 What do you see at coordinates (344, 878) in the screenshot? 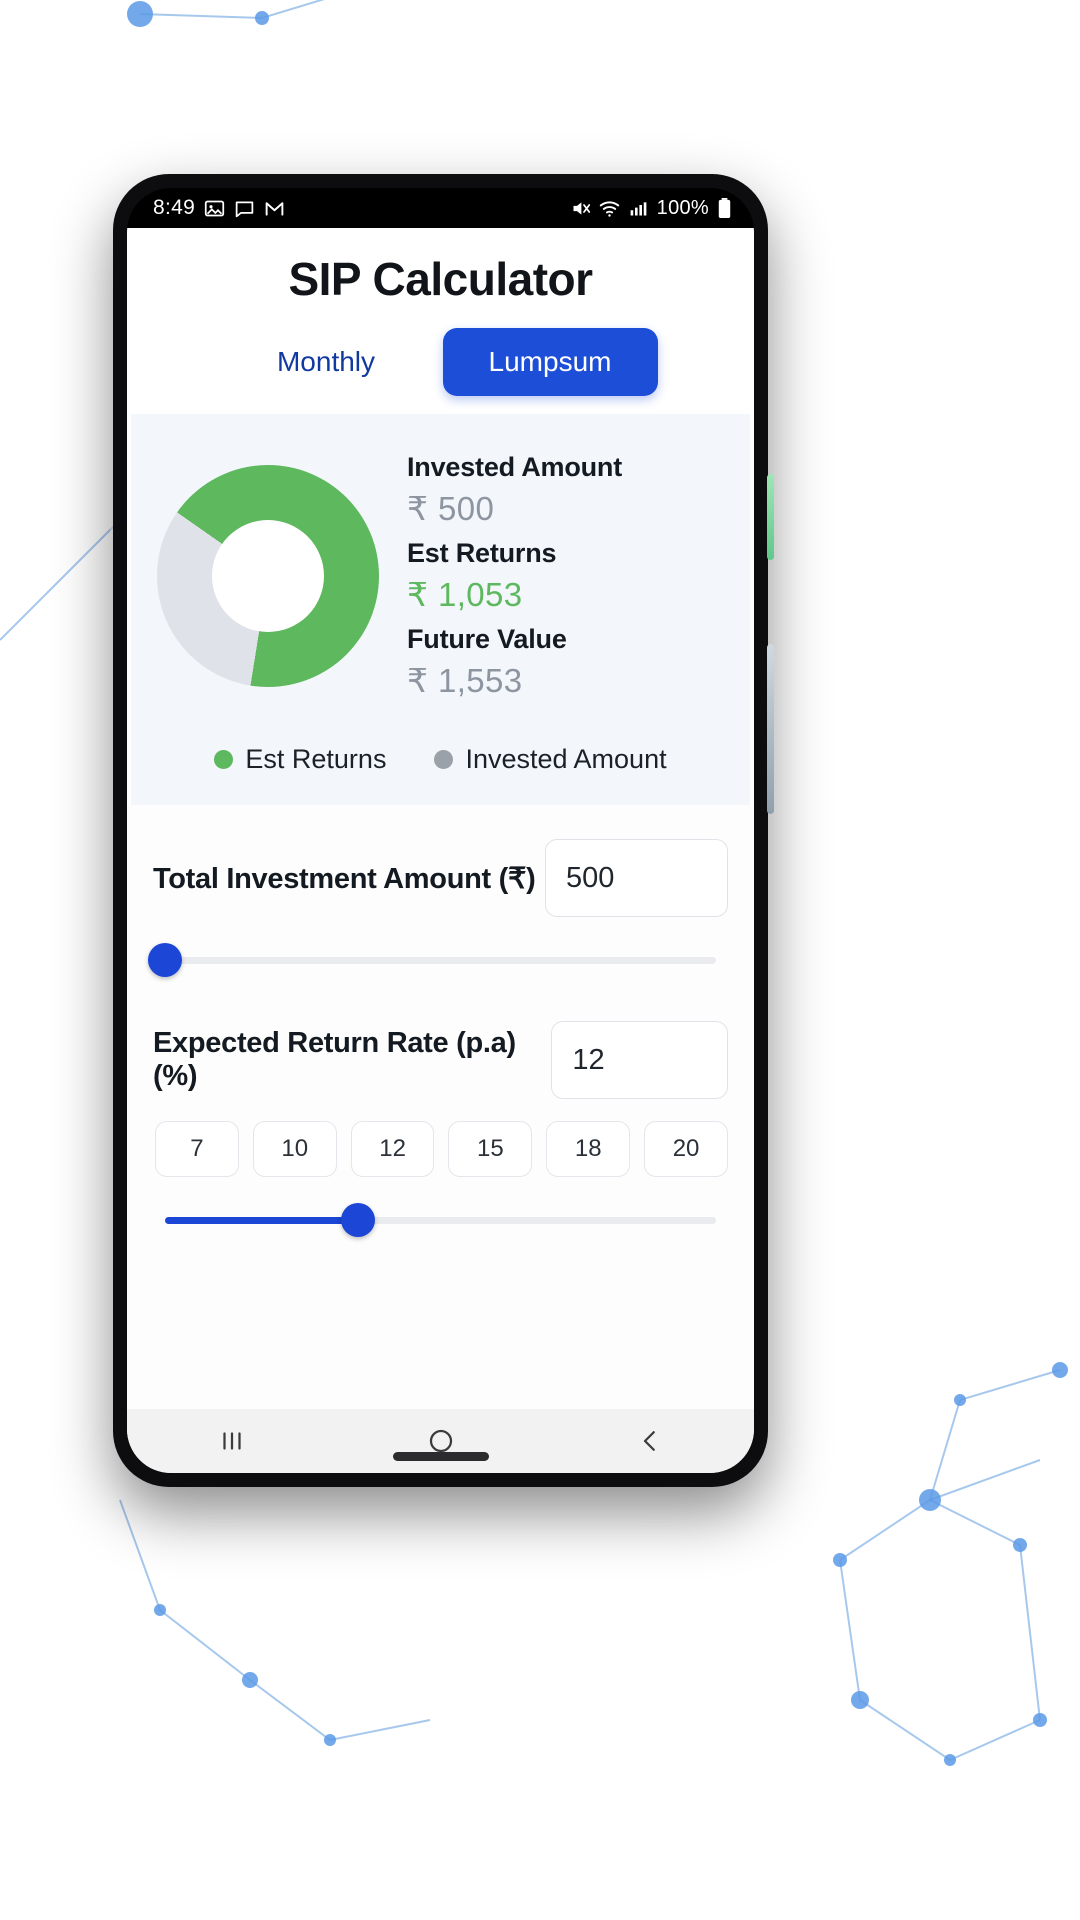
I see `investment-amount-label: Total Investment Amount (₹)` at bounding box center [344, 878].